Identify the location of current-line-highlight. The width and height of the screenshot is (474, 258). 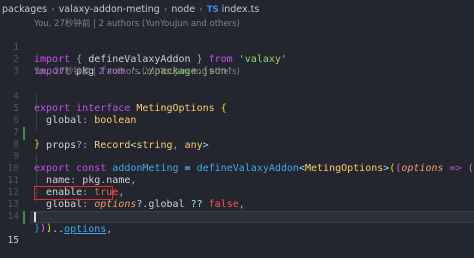
(252, 217).